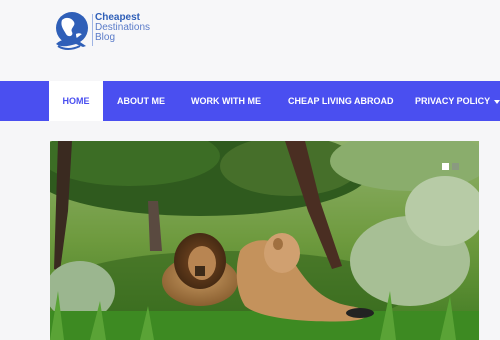 Image resolution: width=500 pixels, height=340 pixels. Describe the element at coordinates (455, 166) in the screenshot. I see `slider-dot` at that location.